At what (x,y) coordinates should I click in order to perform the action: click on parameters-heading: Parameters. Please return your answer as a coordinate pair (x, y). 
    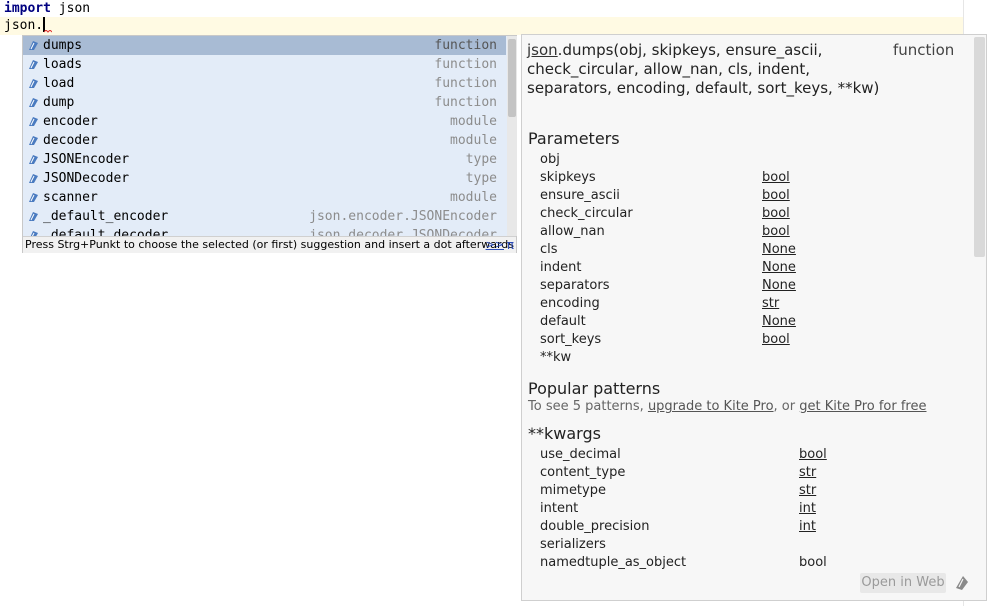
    Looking at the image, I should click on (574, 138).